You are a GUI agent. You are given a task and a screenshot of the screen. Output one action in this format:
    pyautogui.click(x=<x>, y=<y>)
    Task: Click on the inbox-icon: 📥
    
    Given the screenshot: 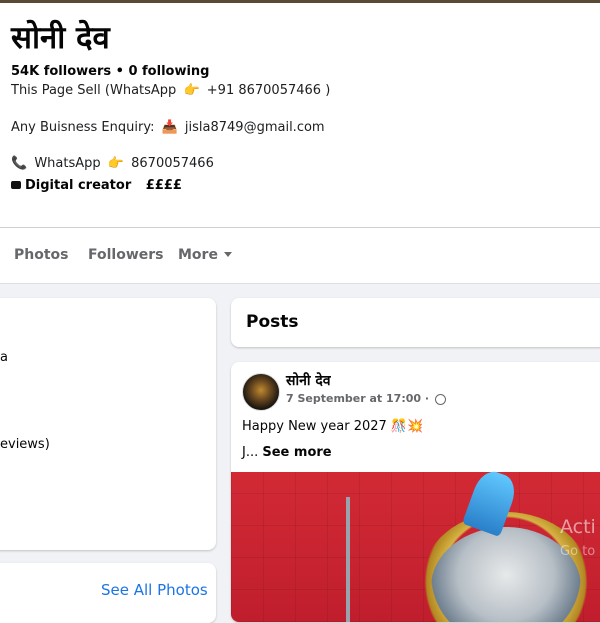 What is the action you would take?
    pyautogui.click(x=169, y=127)
    